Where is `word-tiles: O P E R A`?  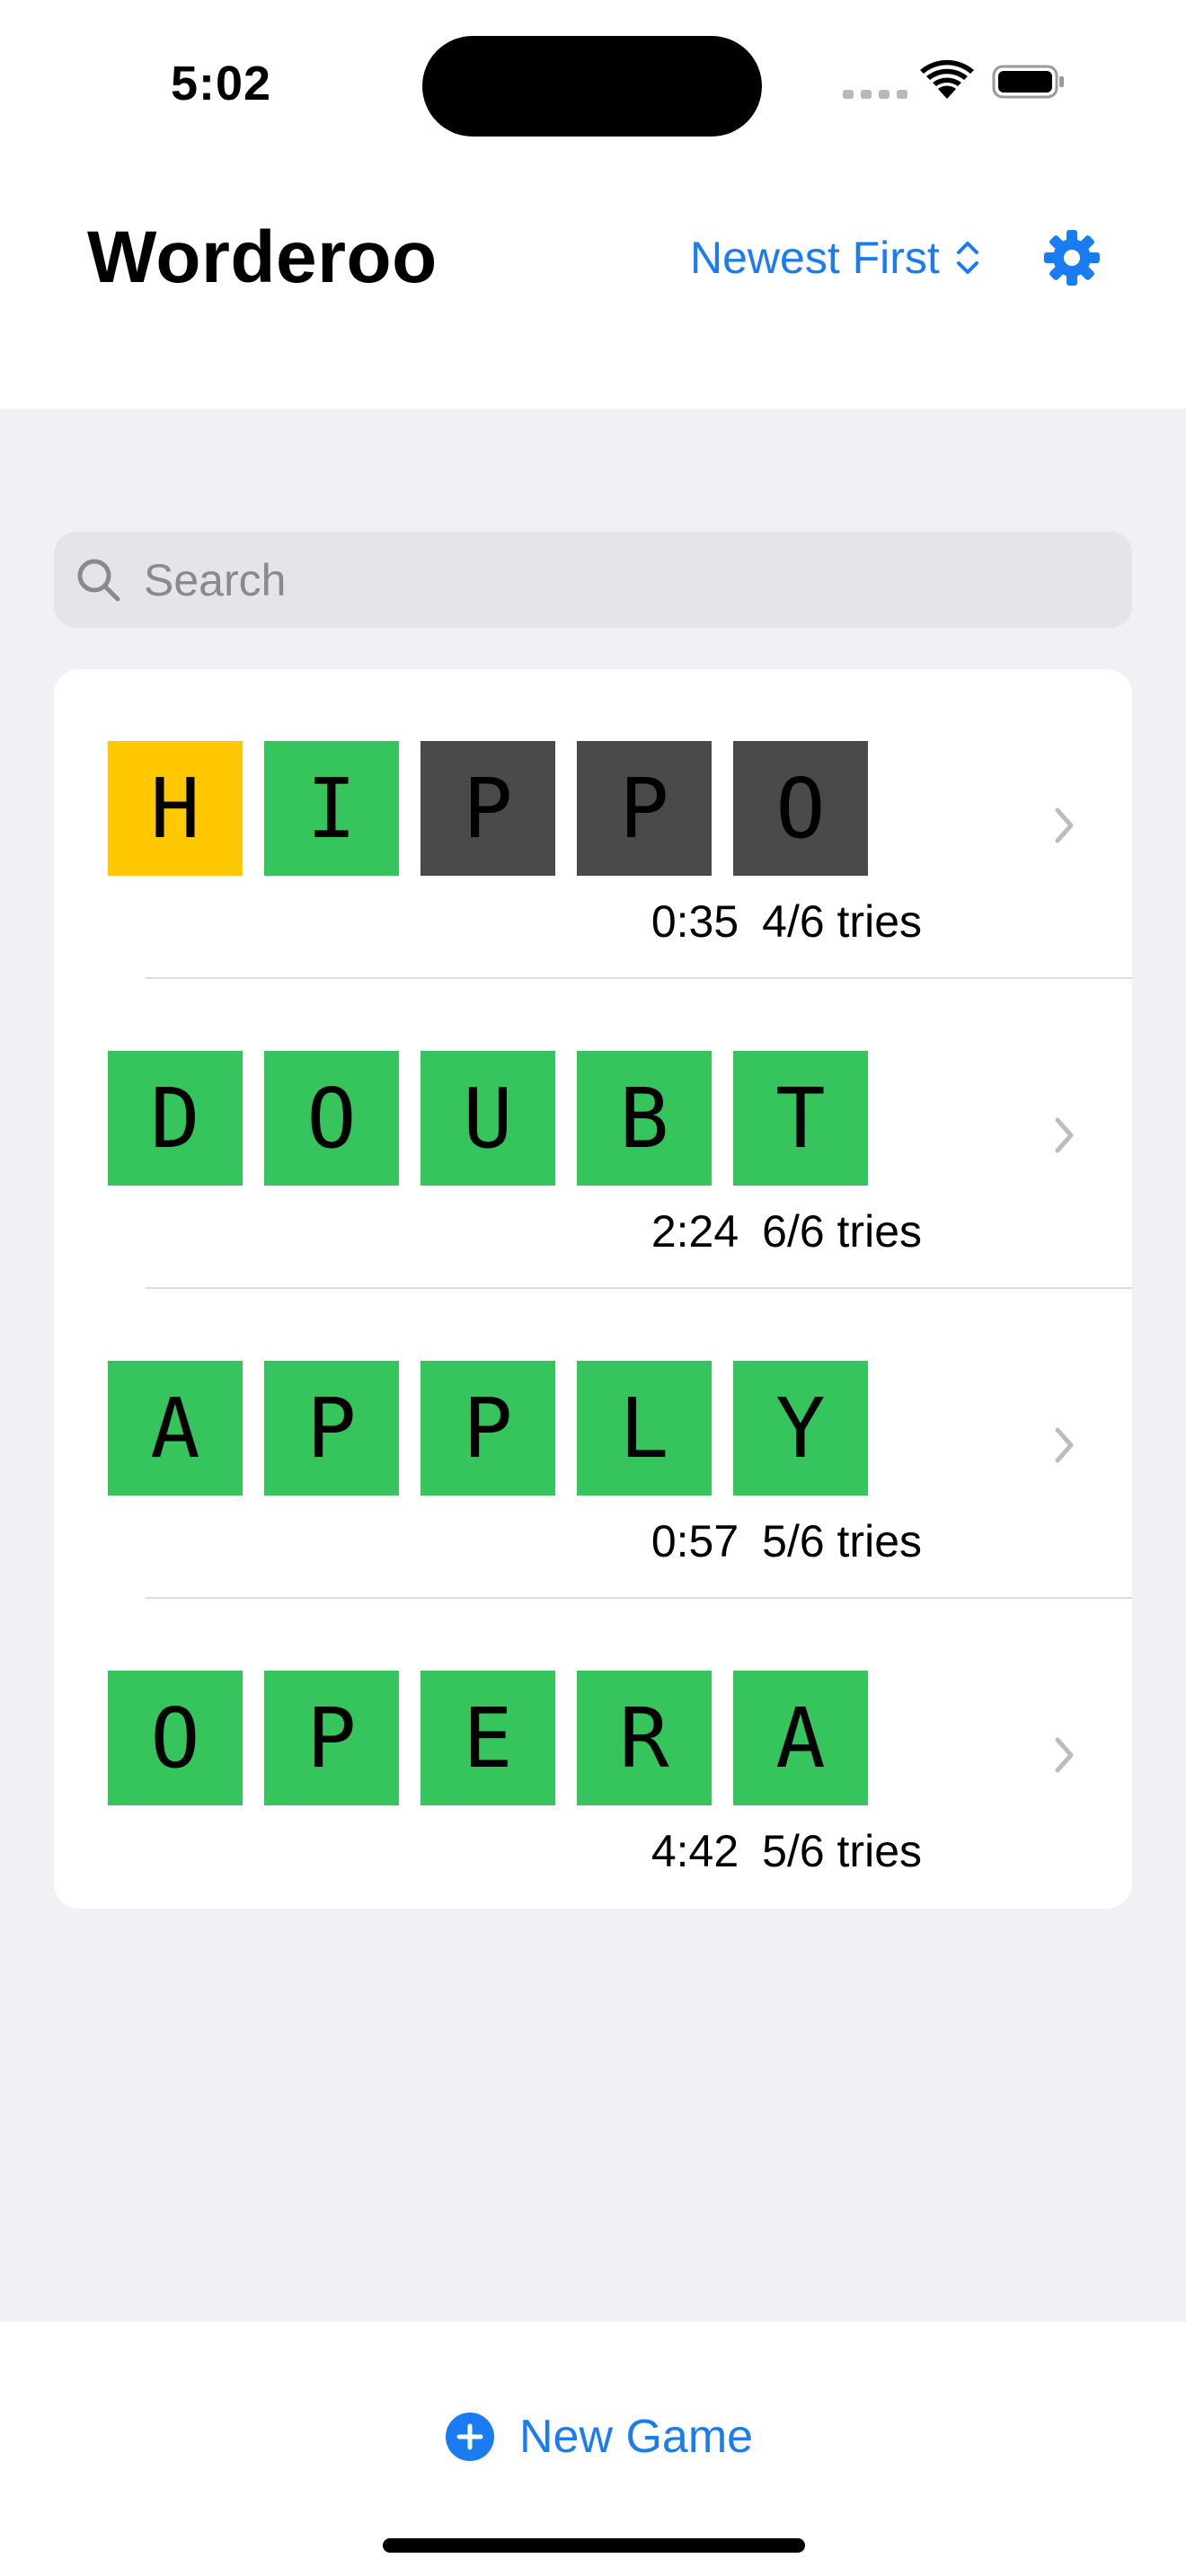 word-tiles: O P E R A is located at coordinates (488, 1738).